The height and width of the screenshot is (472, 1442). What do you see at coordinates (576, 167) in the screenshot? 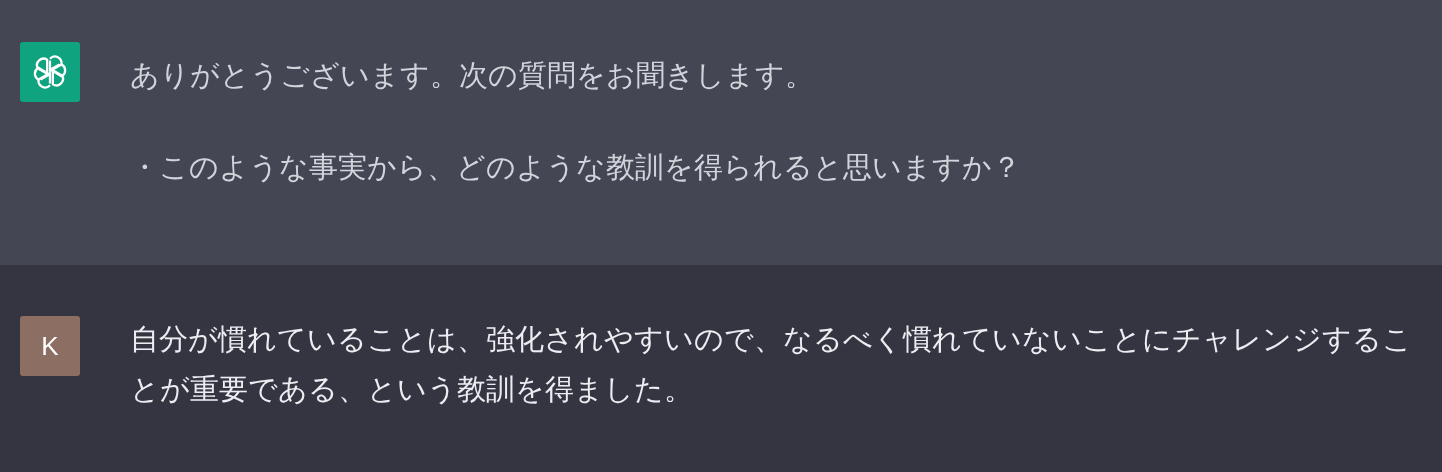
I see `message-text: ・このような事実から、どのような教訓を得られると思いますか？` at bounding box center [576, 167].